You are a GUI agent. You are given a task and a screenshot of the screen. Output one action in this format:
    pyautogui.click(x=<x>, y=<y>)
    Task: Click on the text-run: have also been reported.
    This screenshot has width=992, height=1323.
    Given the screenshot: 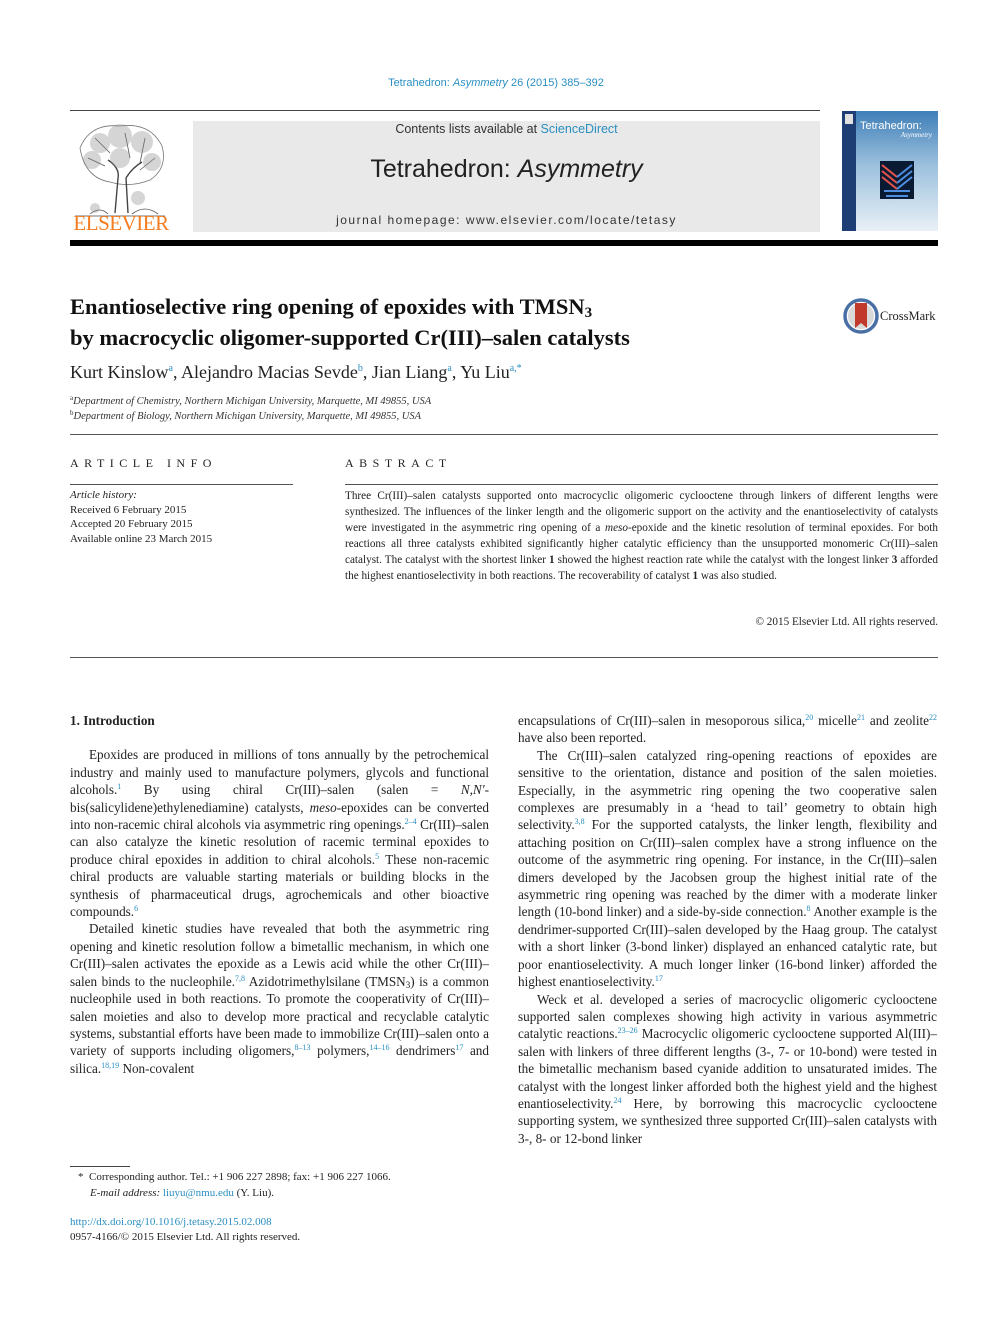 What is the action you would take?
    pyautogui.click(x=582, y=738)
    